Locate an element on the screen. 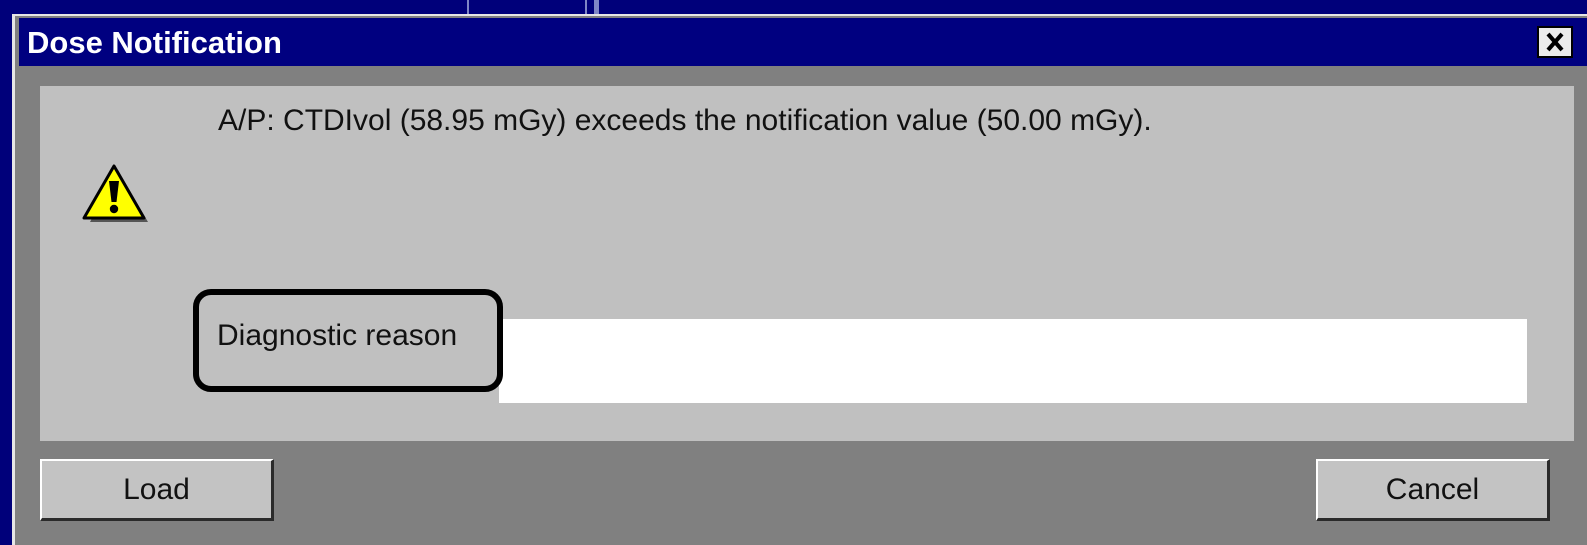 This screenshot has width=1587, height=545. window-title: Dose Notification is located at coordinates (154, 42).